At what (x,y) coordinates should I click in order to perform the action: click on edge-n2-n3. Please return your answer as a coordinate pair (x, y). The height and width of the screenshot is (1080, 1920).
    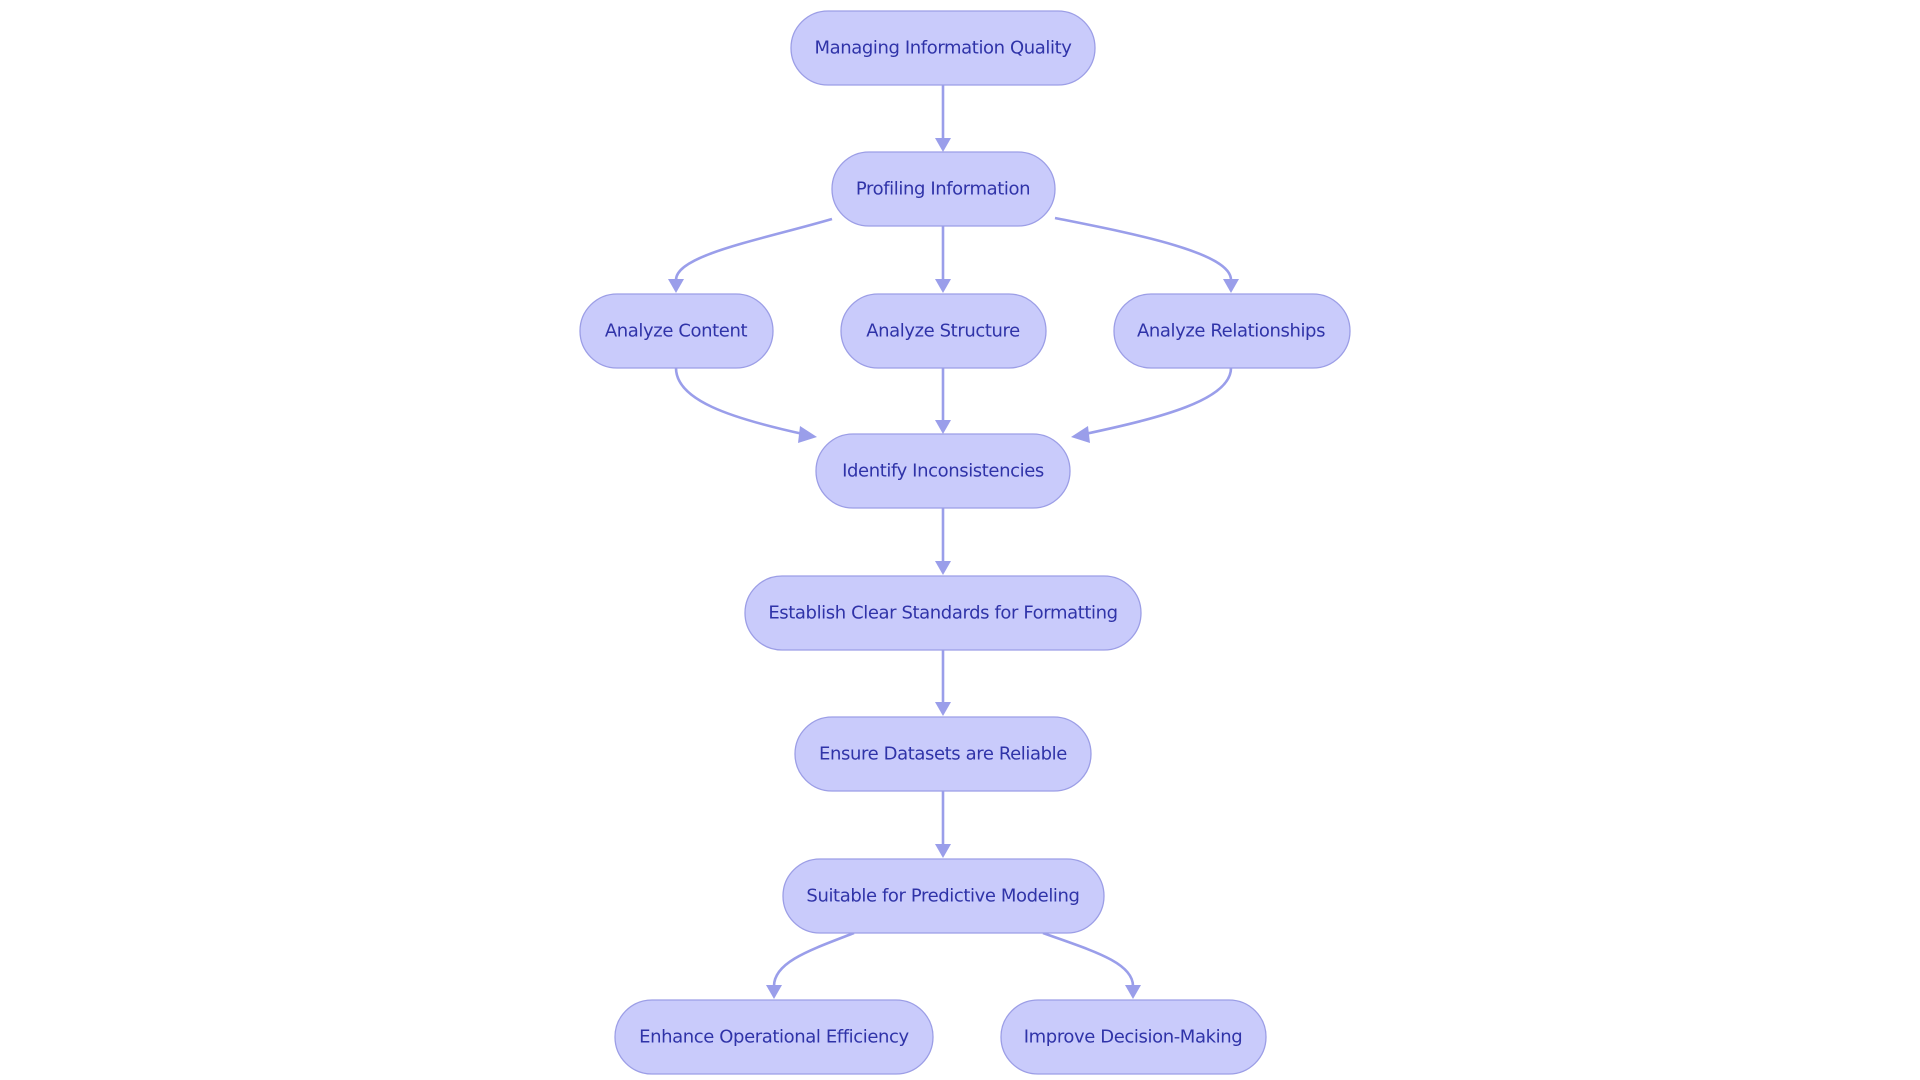
    Looking at the image, I should click on (750, 255).